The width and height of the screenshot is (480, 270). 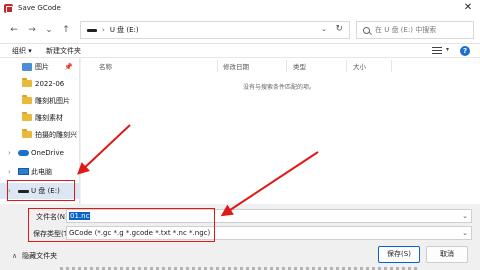 What do you see at coordinates (240, 51) in the screenshot?
I see `command-toolbar: 组织 ▾ 新建文件夹 ▾ ?` at bounding box center [240, 51].